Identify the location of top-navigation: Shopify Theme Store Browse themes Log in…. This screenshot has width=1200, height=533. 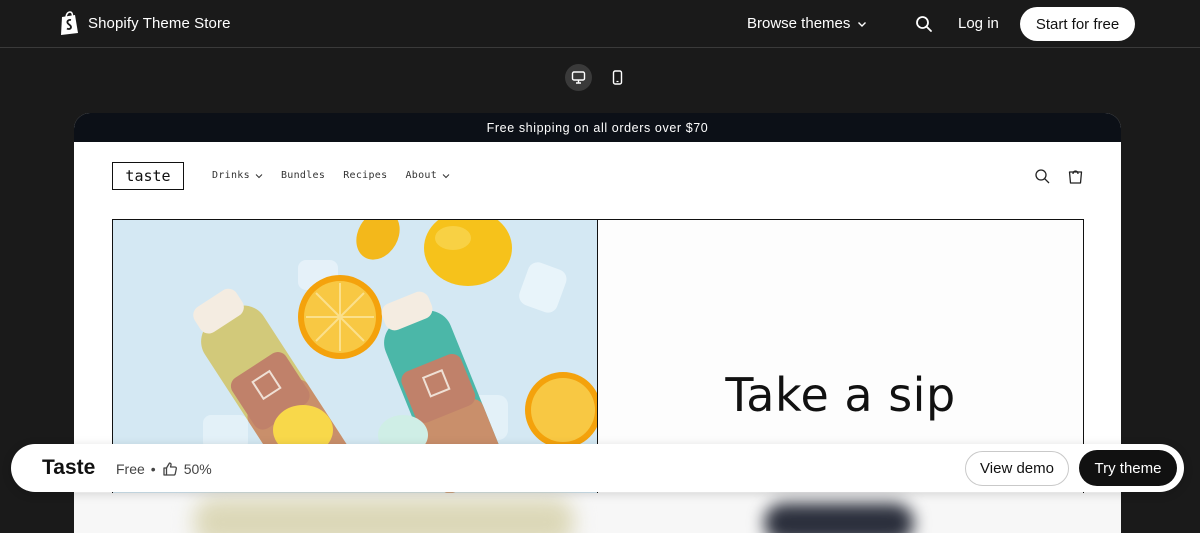
(600, 24).